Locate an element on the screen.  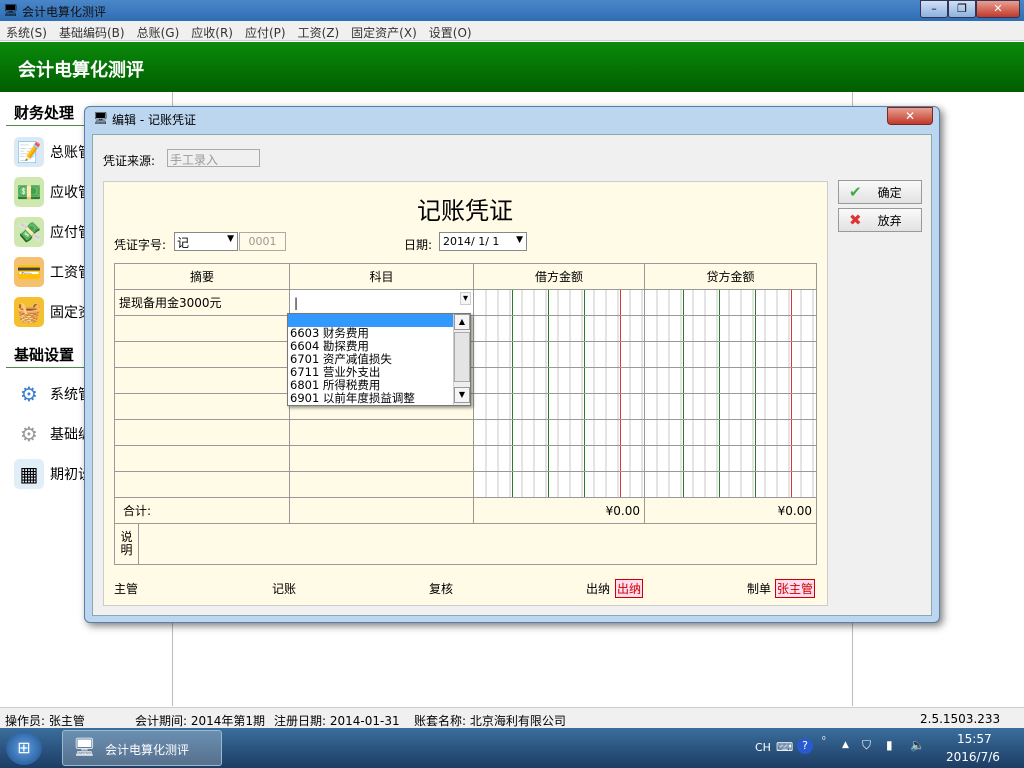
voucher-type-select: 记 ▼ is located at coordinates (206, 241).